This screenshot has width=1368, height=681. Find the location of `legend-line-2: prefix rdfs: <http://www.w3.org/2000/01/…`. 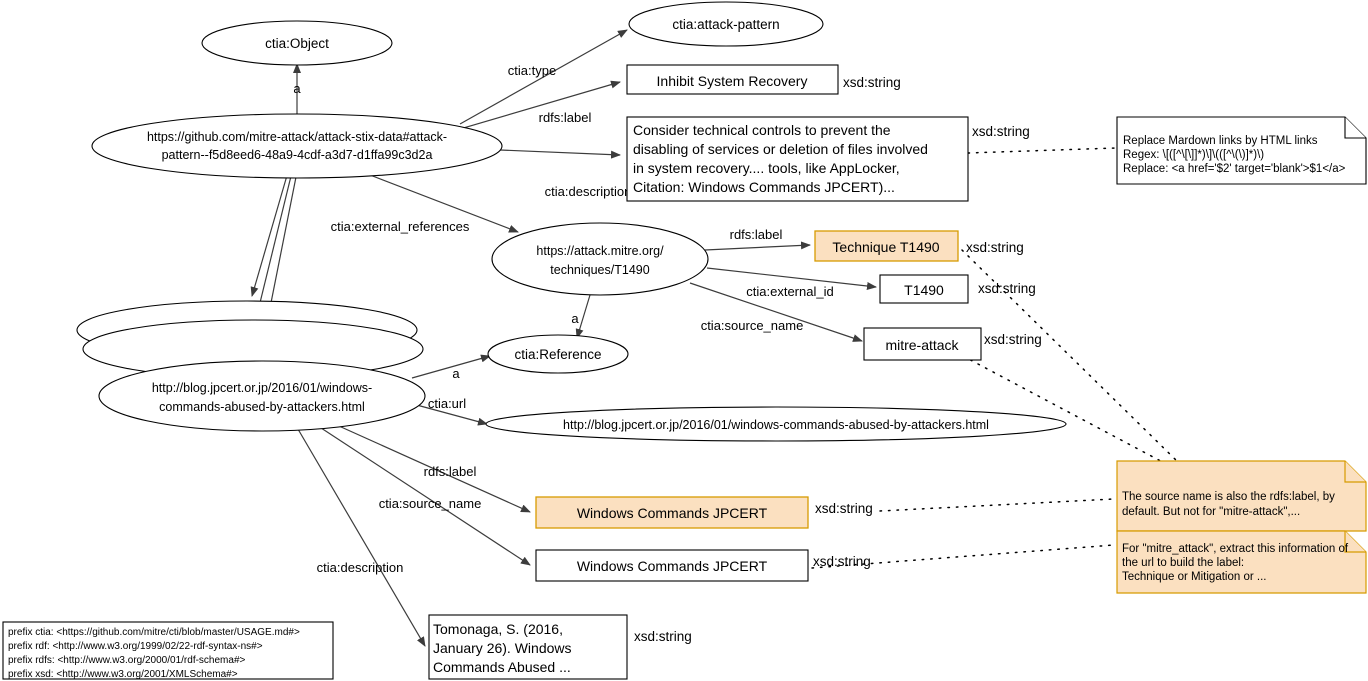

legend-line-2: prefix rdfs: <http://www.w3.org/2000/01/… is located at coordinates (126, 660).